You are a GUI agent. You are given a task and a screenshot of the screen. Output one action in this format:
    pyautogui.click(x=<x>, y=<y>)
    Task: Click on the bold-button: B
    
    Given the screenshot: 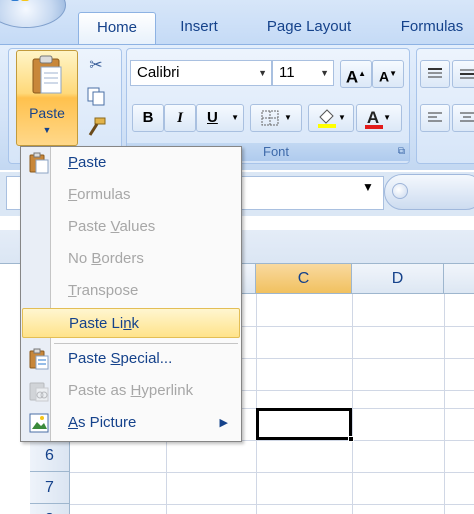 What is the action you would take?
    pyautogui.click(x=148, y=118)
    